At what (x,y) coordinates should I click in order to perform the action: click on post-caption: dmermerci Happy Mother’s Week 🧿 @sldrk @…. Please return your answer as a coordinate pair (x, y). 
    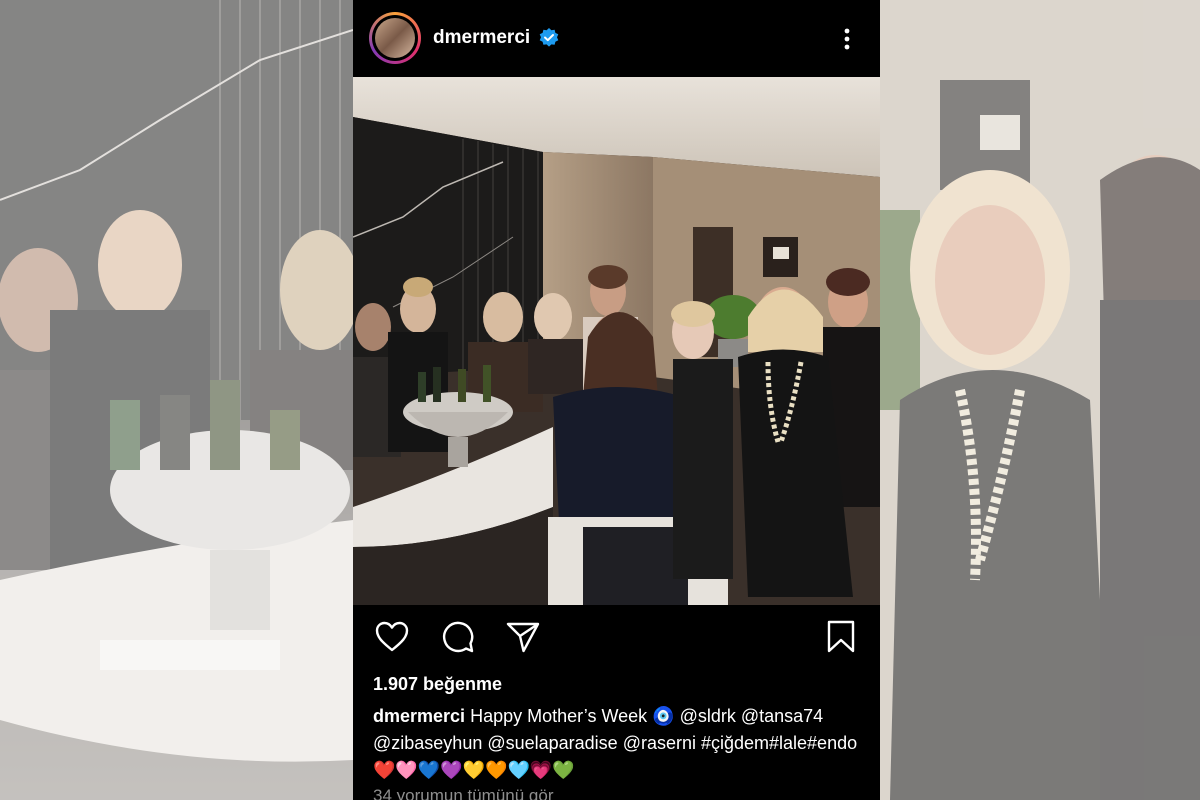
    Looking at the image, I should click on (620, 743).